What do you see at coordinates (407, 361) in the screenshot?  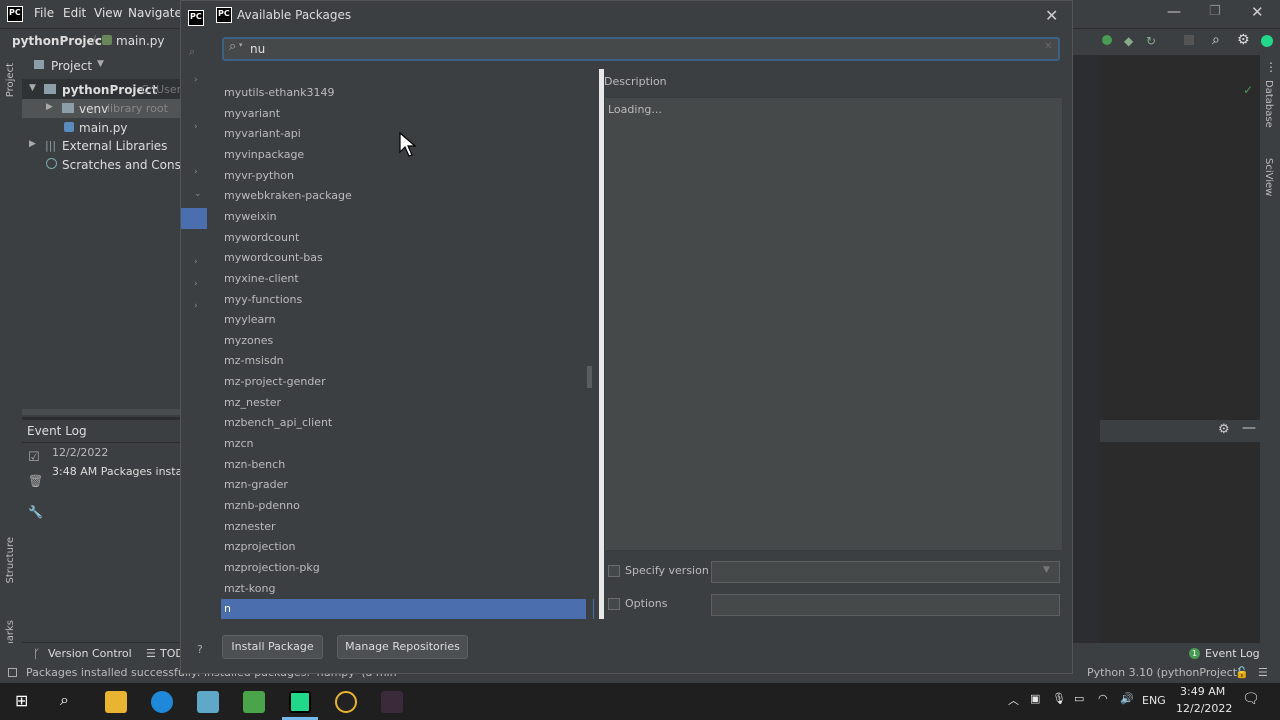 I see `package-list-item: mz-msisdn` at bounding box center [407, 361].